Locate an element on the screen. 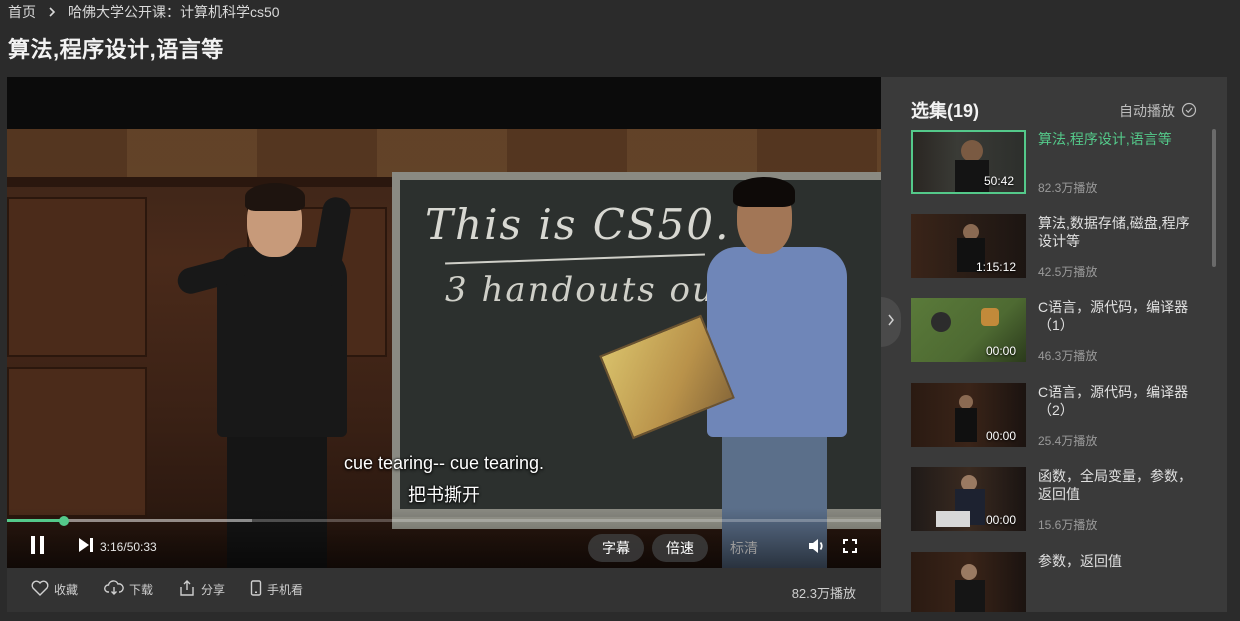 The height and width of the screenshot is (621, 1240). speed-button: 倍速 is located at coordinates (680, 548).